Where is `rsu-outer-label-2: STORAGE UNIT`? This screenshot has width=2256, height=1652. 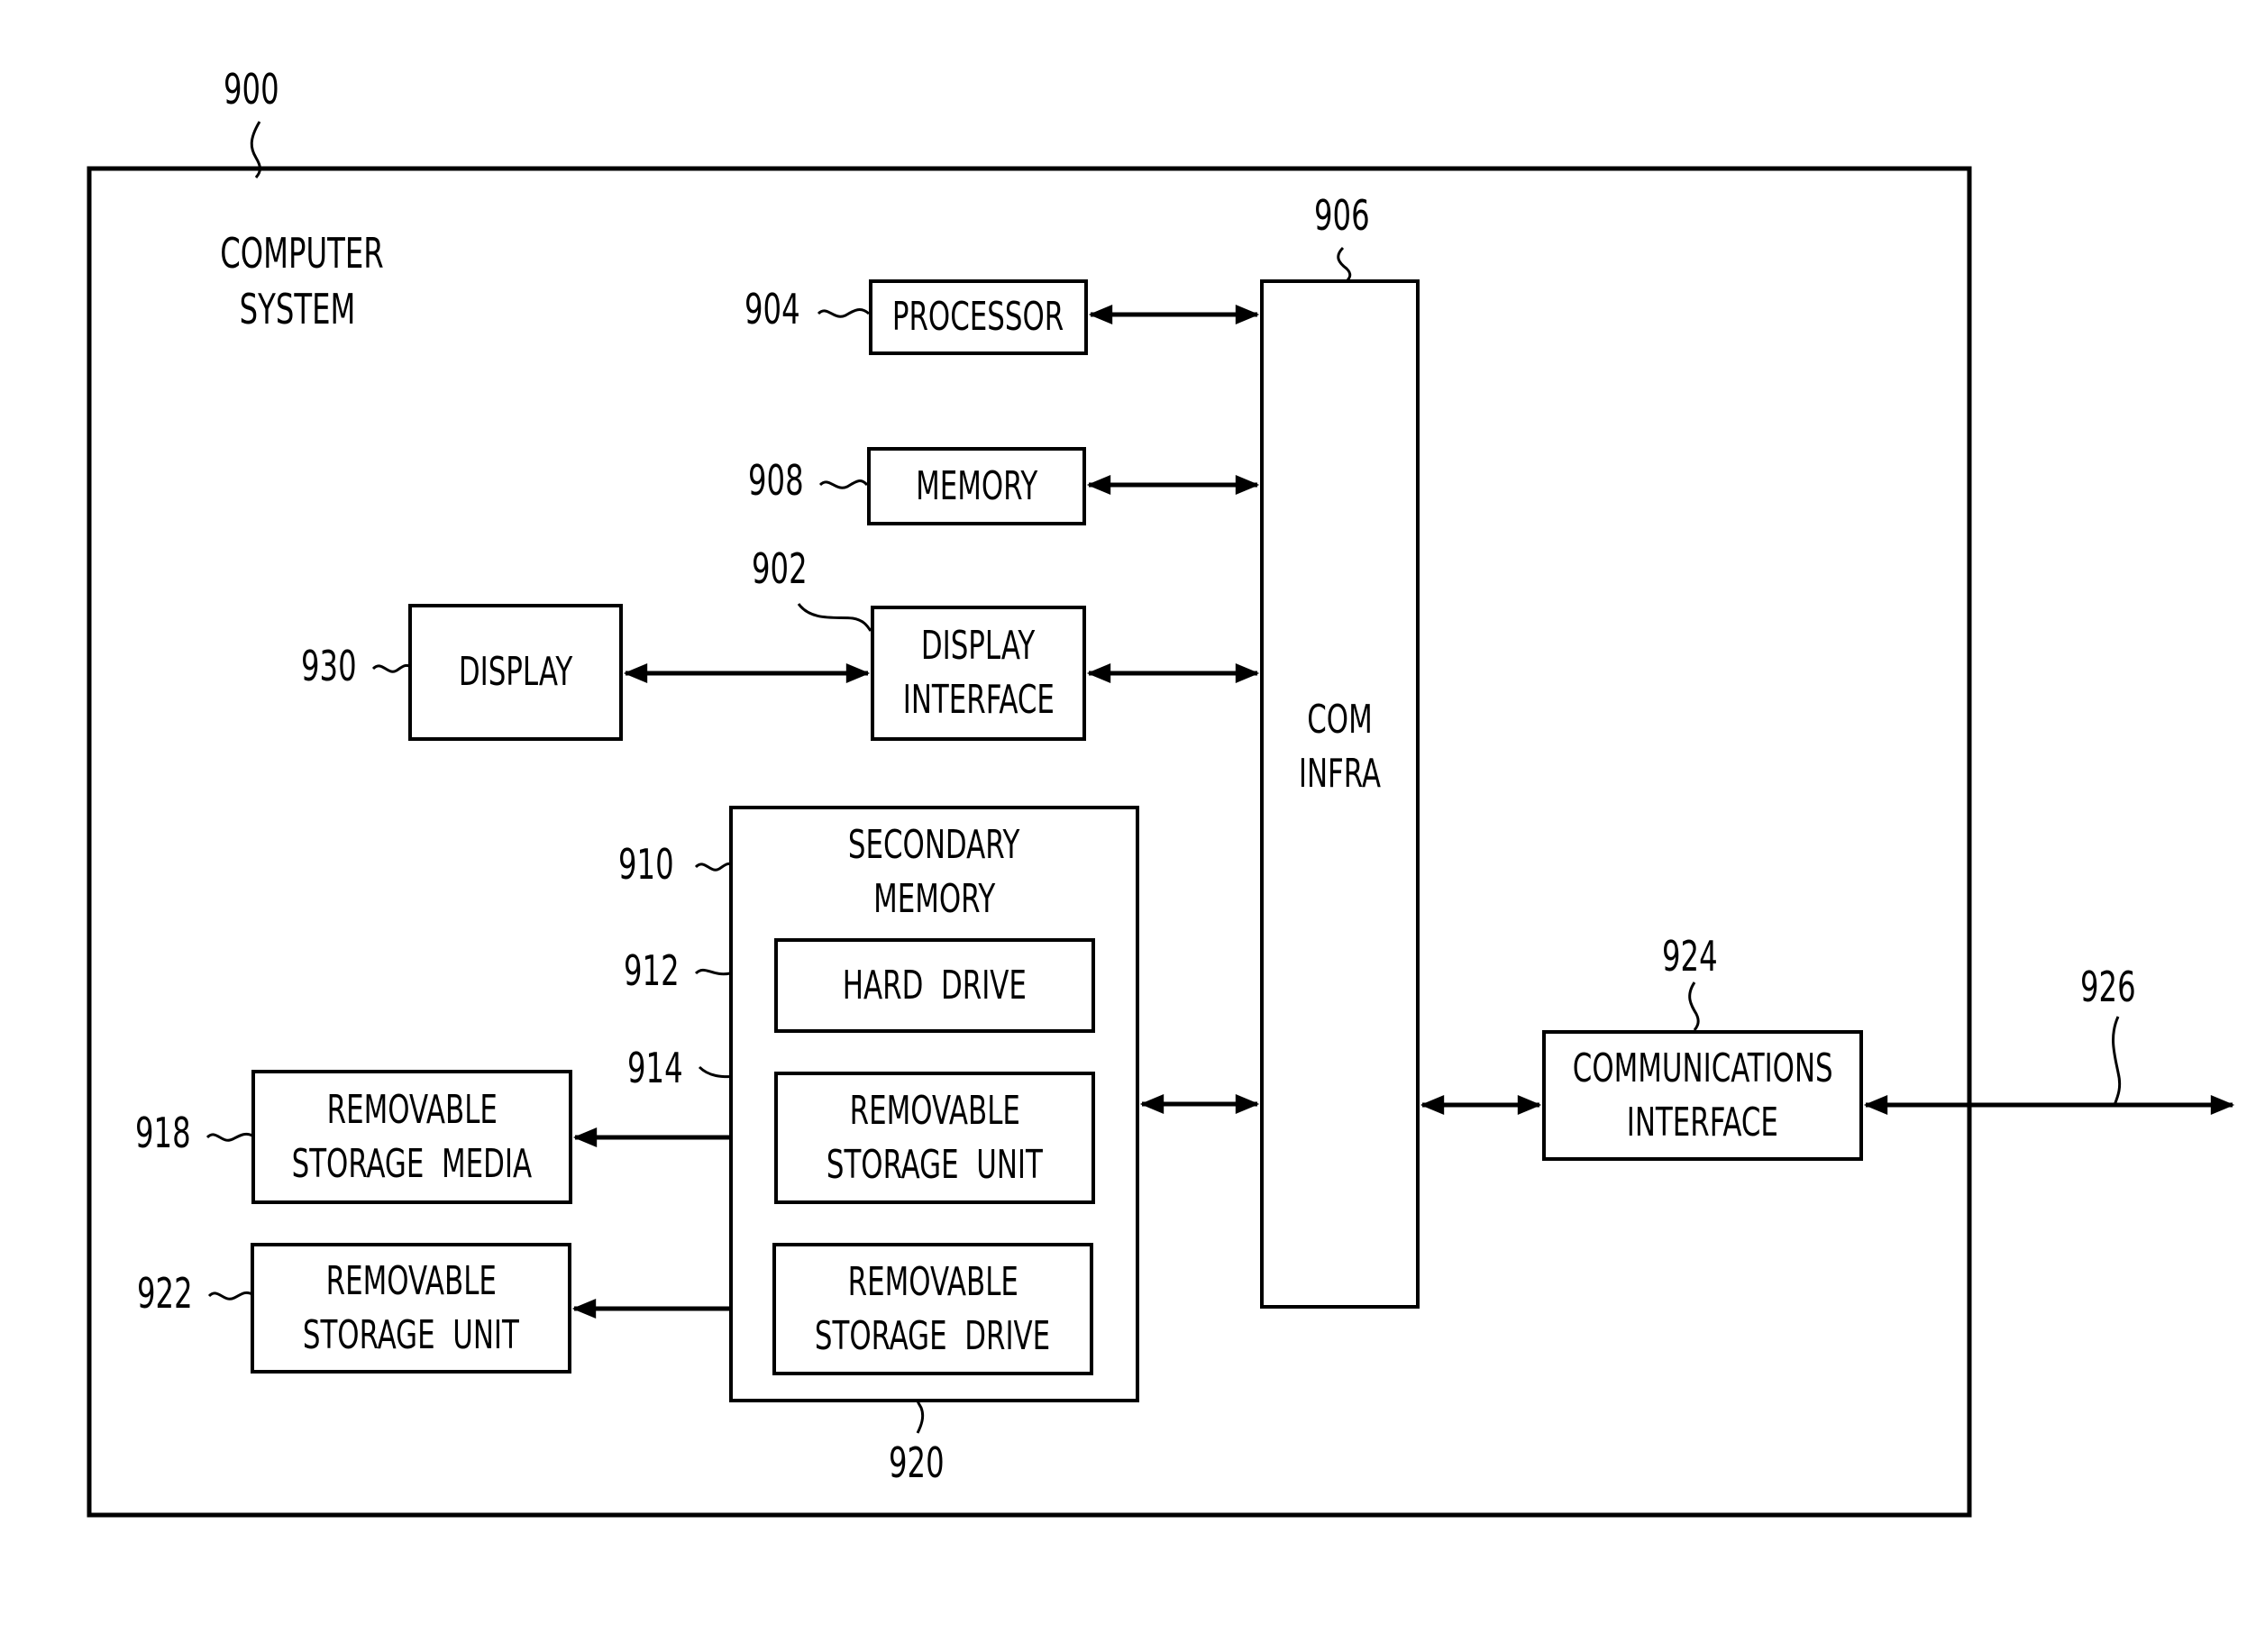 rsu-outer-label-2: STORAGE UNIT is located at coordinates (411, 1334).